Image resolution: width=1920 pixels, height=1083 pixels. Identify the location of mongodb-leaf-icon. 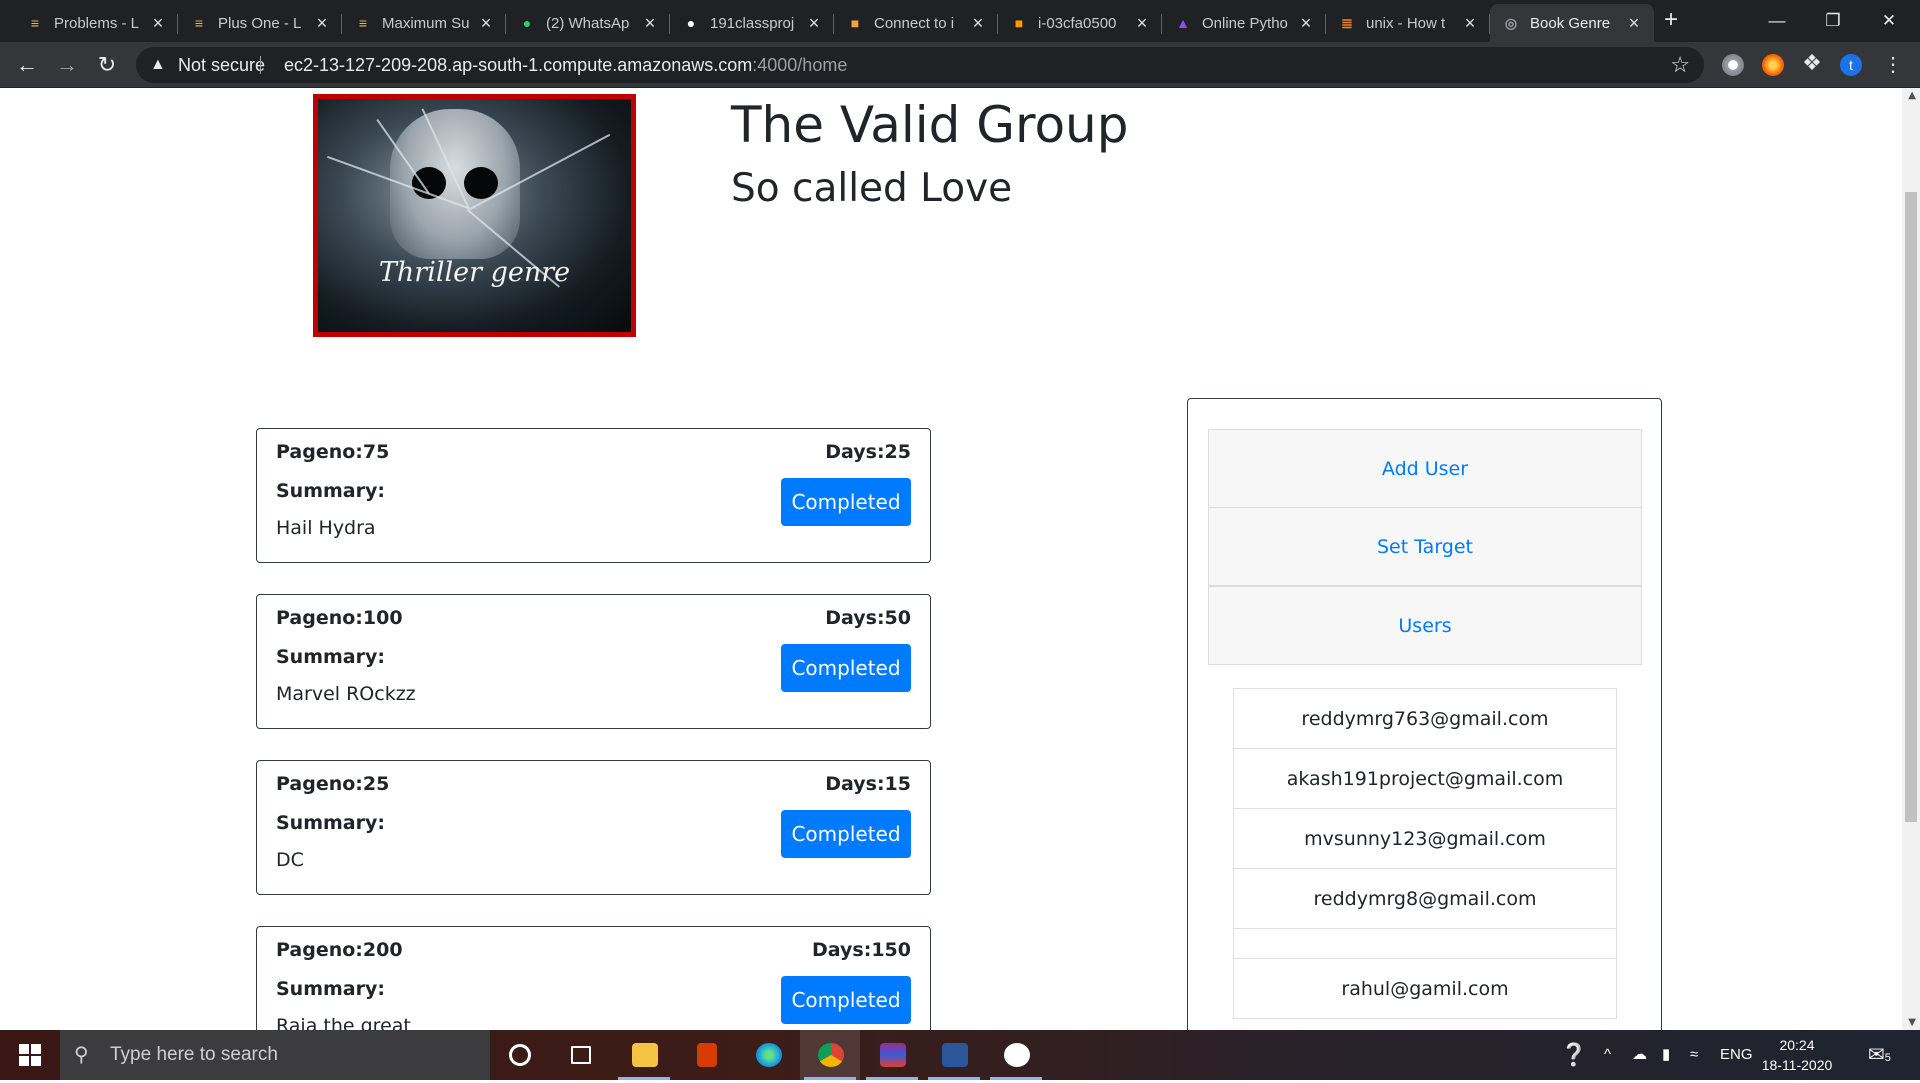
(1017, 1055).